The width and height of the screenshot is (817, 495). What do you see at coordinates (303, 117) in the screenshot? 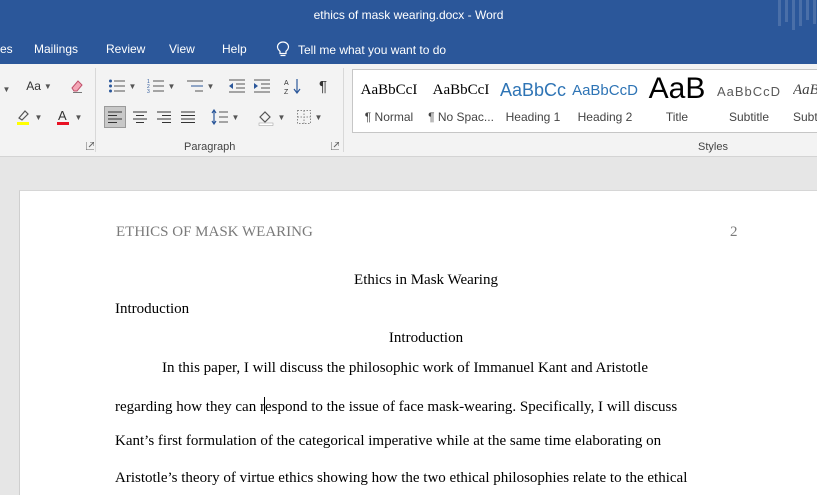
I see `borders-icon` at bounding box center [303, 117].